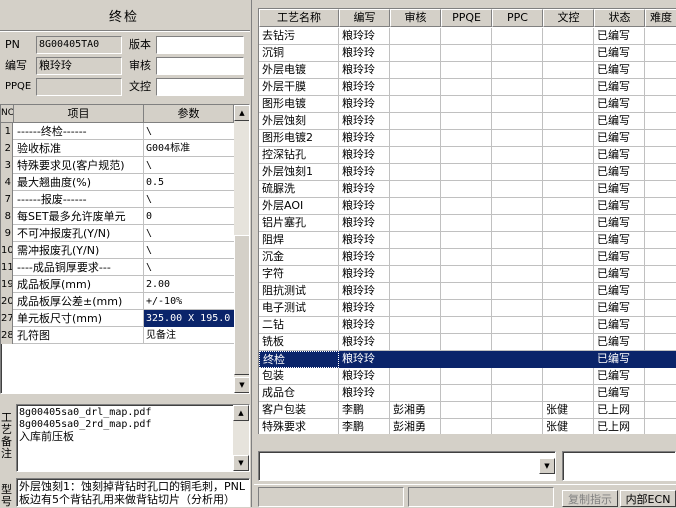 The height and width of the screenshot is (508, 676). I want to click on process-row: 字符 粮玲玲 已编写, so click(467, 274).